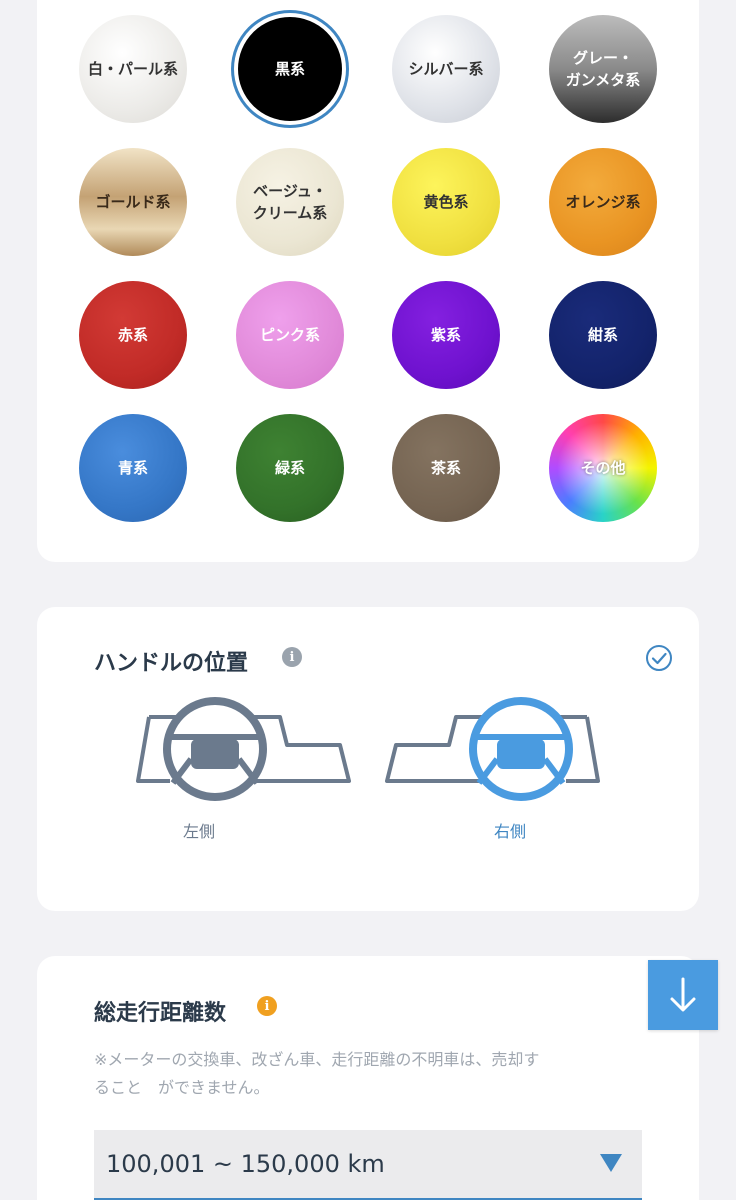 Image resolution: width=736 pixels, height=1200 pixels. What do you see at coordinates (133, 69) in the screenshot?
I see `color-white-pearl: 白・パール系` at bounding box center [133, 69].